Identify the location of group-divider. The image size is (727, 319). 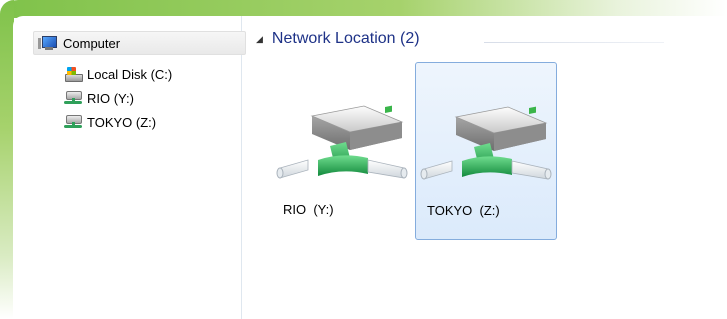
(574, 42).